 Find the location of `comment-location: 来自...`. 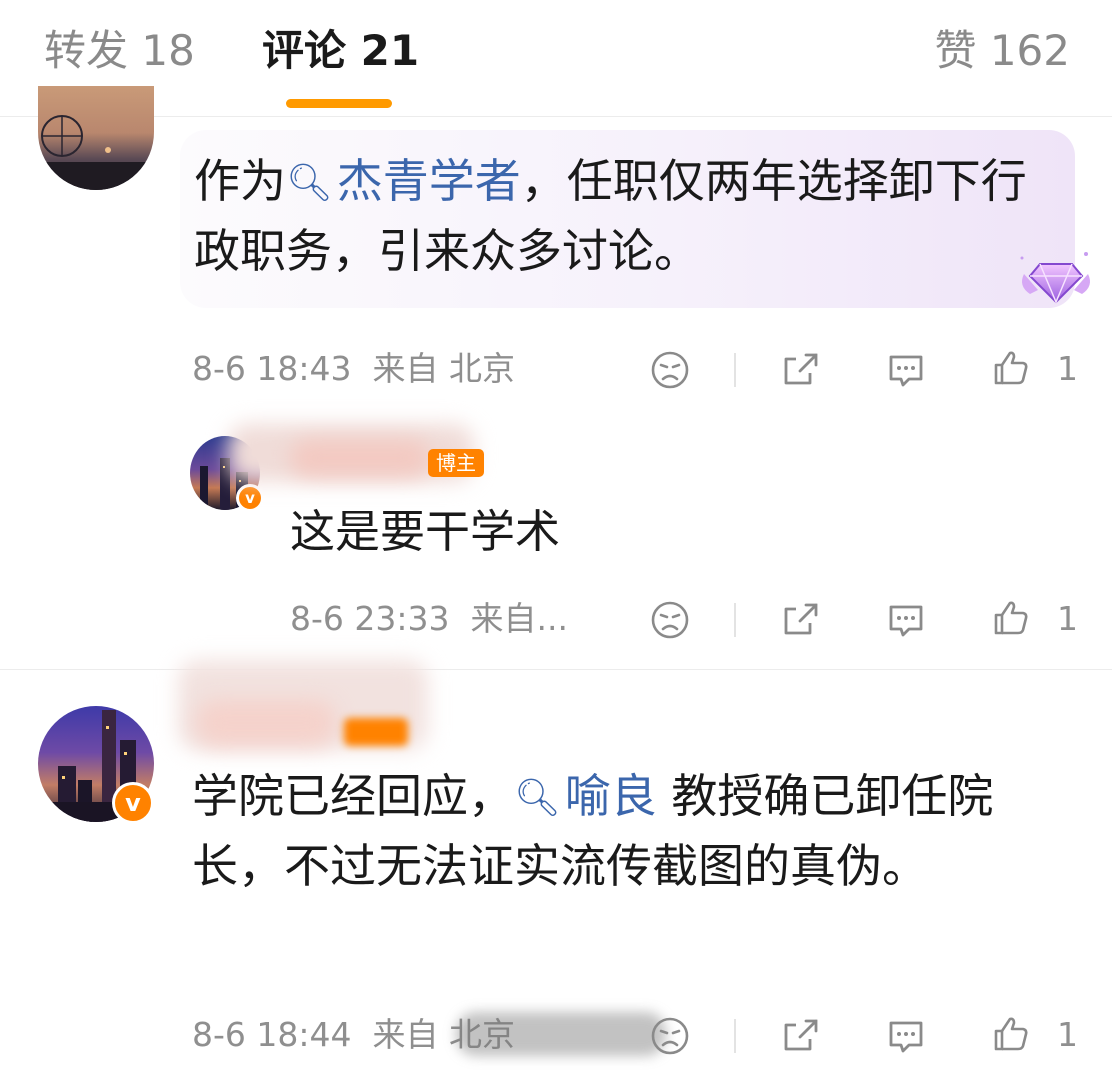

comment-location: 来自... is located at coordinates (519, 618).